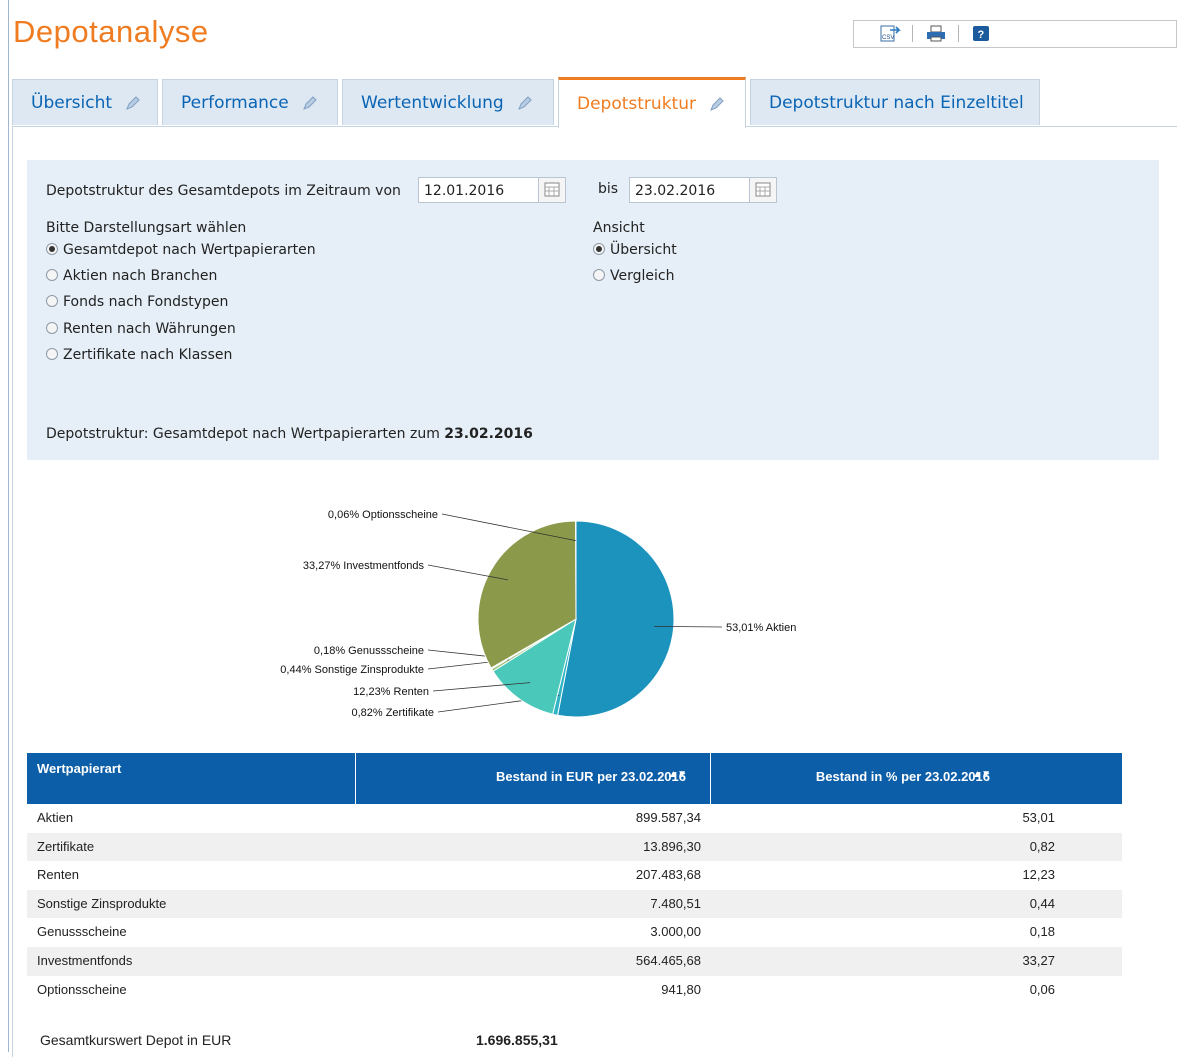  I want to click on date-to-field: 23.02.2016, so click(703, 190).